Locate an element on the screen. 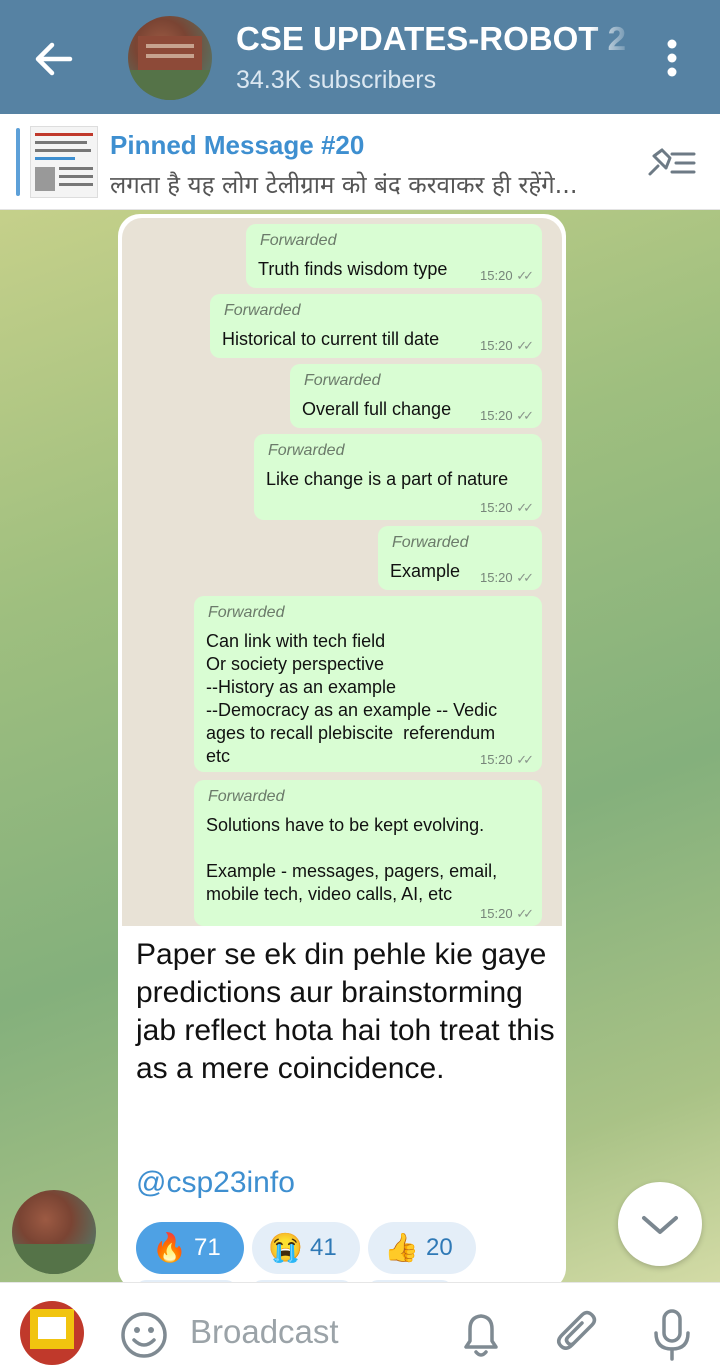 Image resolution: width=720 pixels, height=1367 pixels. subscriber-count: 34.3K subscribers is located at coordinates (336, 80).